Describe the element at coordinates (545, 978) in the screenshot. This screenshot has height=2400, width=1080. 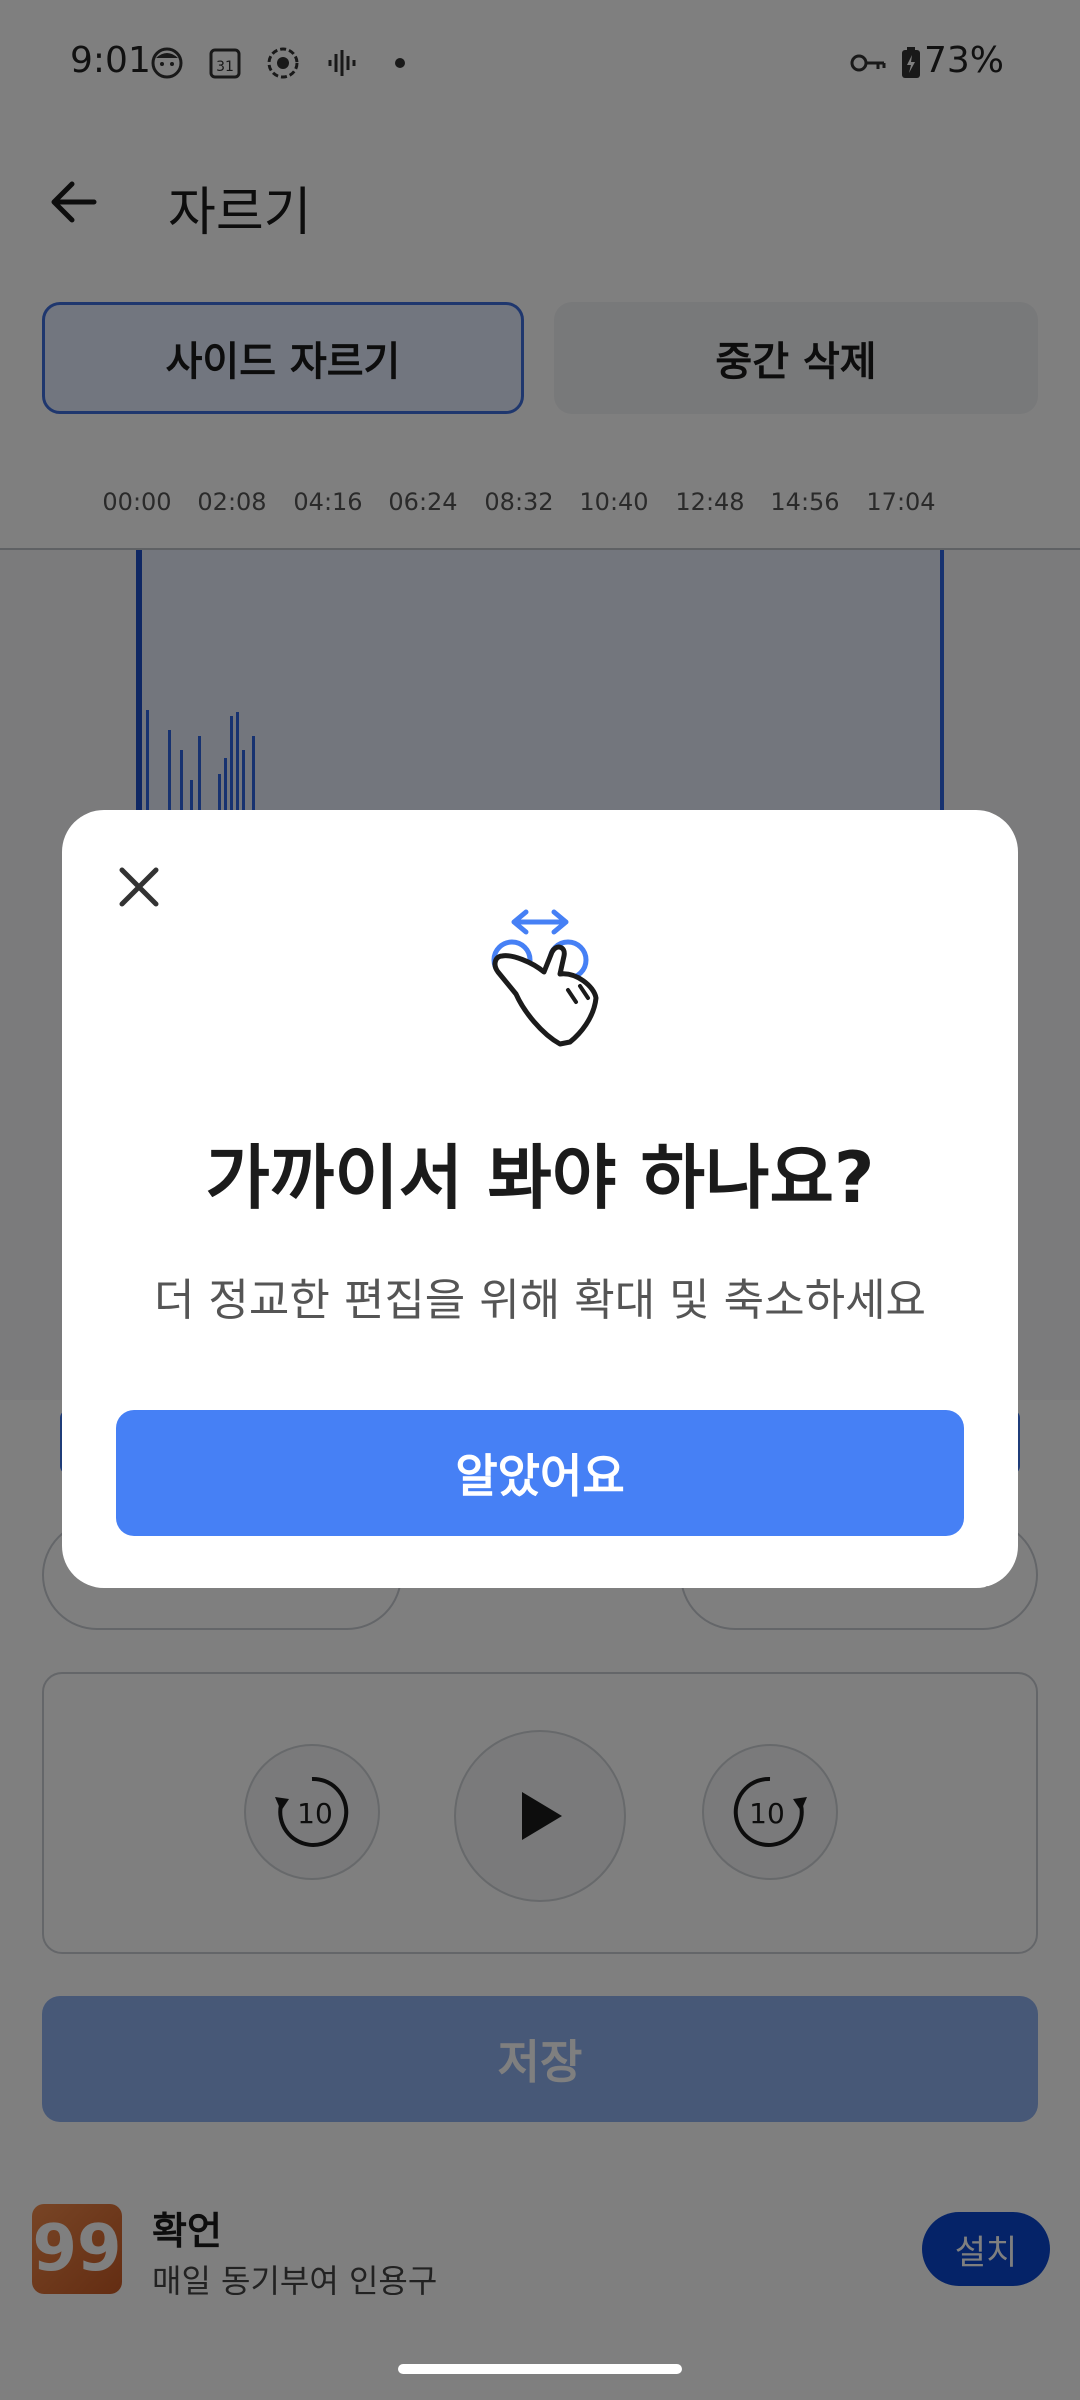
I see `pinch-zoom-gesture-icon` at that location.